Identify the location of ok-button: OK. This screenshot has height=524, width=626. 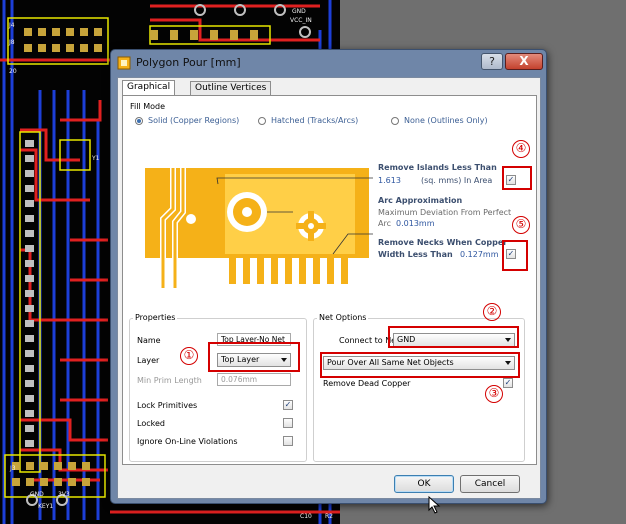
(424, 484).